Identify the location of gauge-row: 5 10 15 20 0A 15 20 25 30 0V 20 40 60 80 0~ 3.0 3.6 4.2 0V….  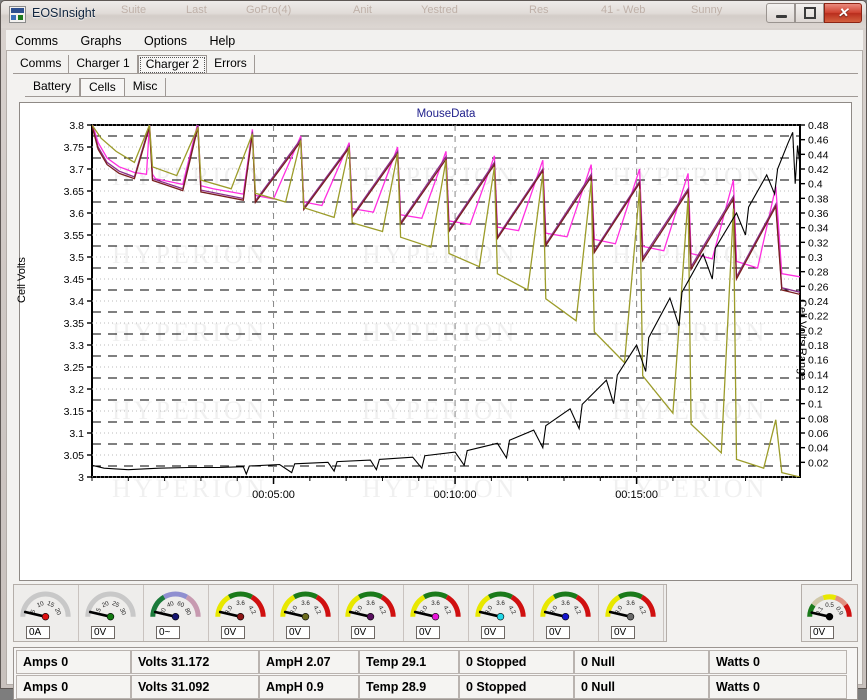
(435, 614).